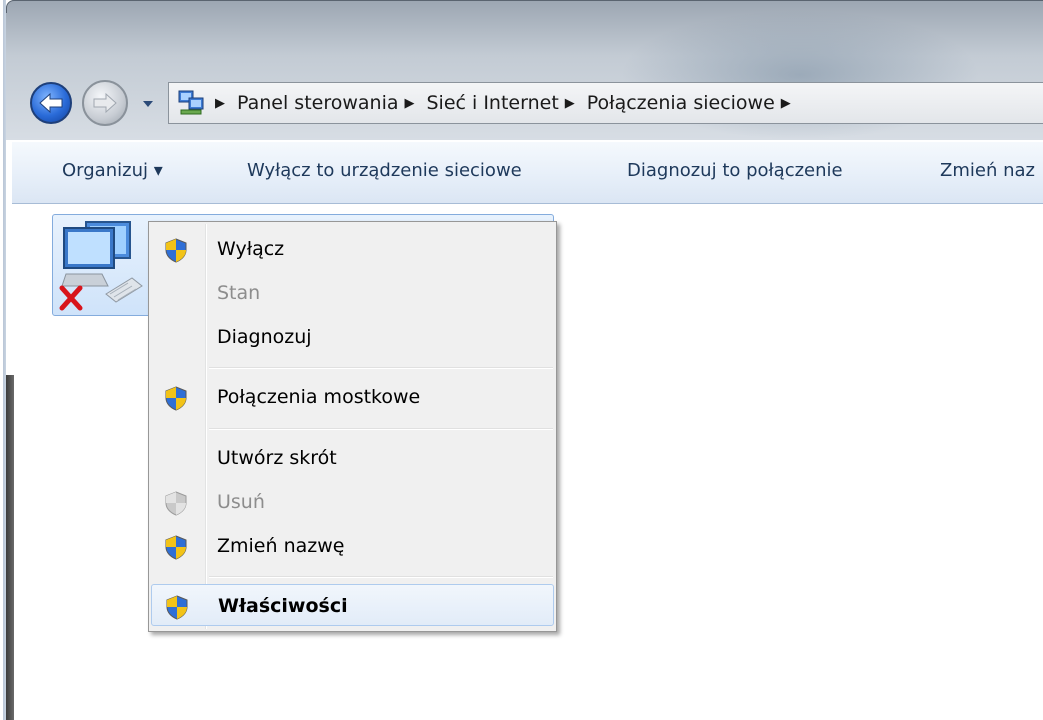 The image size is (1043, 720). I want to click on chevron-down-icon, so click(148, 104).